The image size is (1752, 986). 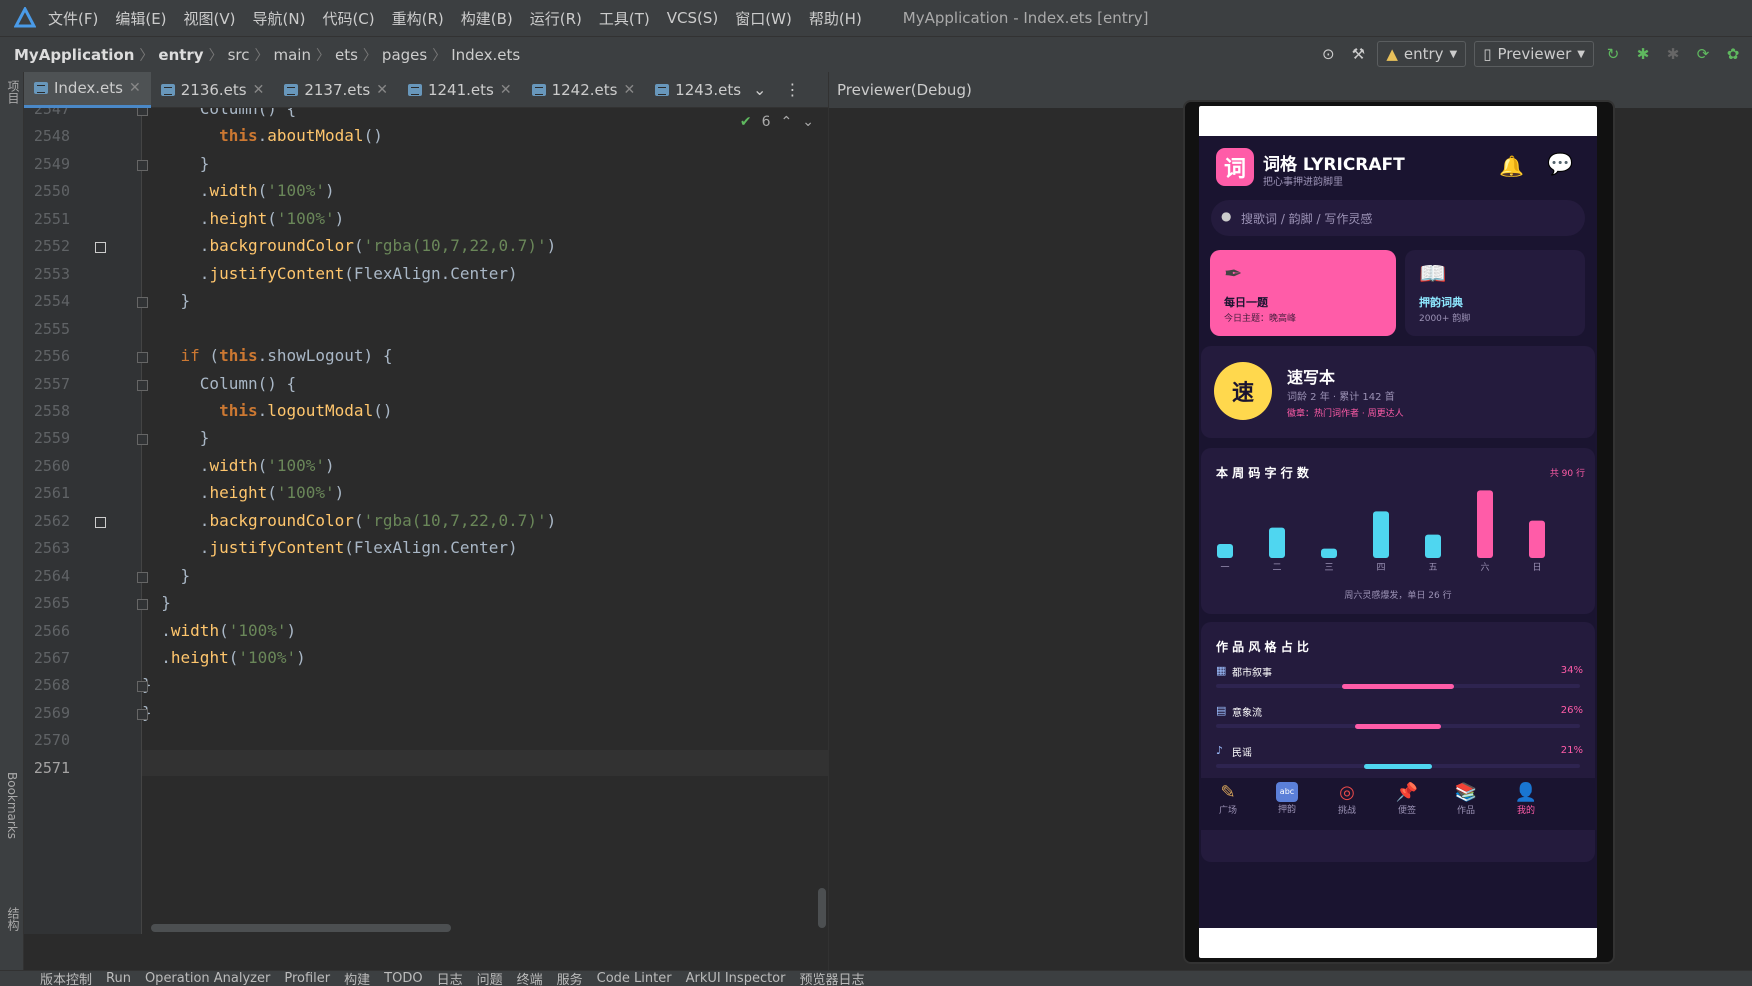 What do you see at coordinates (808, 122) in the screenshot?
I see `next-highlight-icon: ⌄` at bounding box center [808, 122].